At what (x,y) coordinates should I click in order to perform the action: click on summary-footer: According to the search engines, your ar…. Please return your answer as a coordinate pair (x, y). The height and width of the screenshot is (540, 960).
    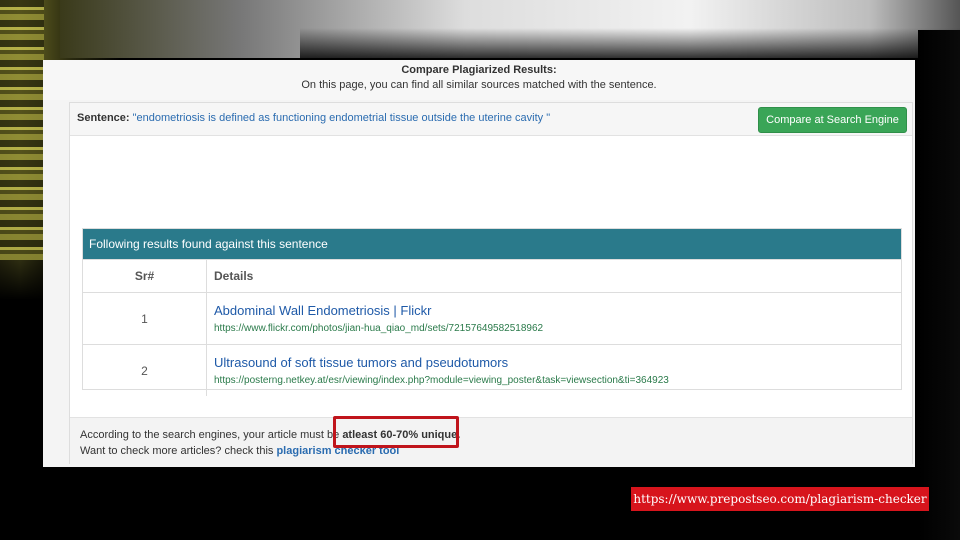
    Looking at the image, I should click on (491, 440).